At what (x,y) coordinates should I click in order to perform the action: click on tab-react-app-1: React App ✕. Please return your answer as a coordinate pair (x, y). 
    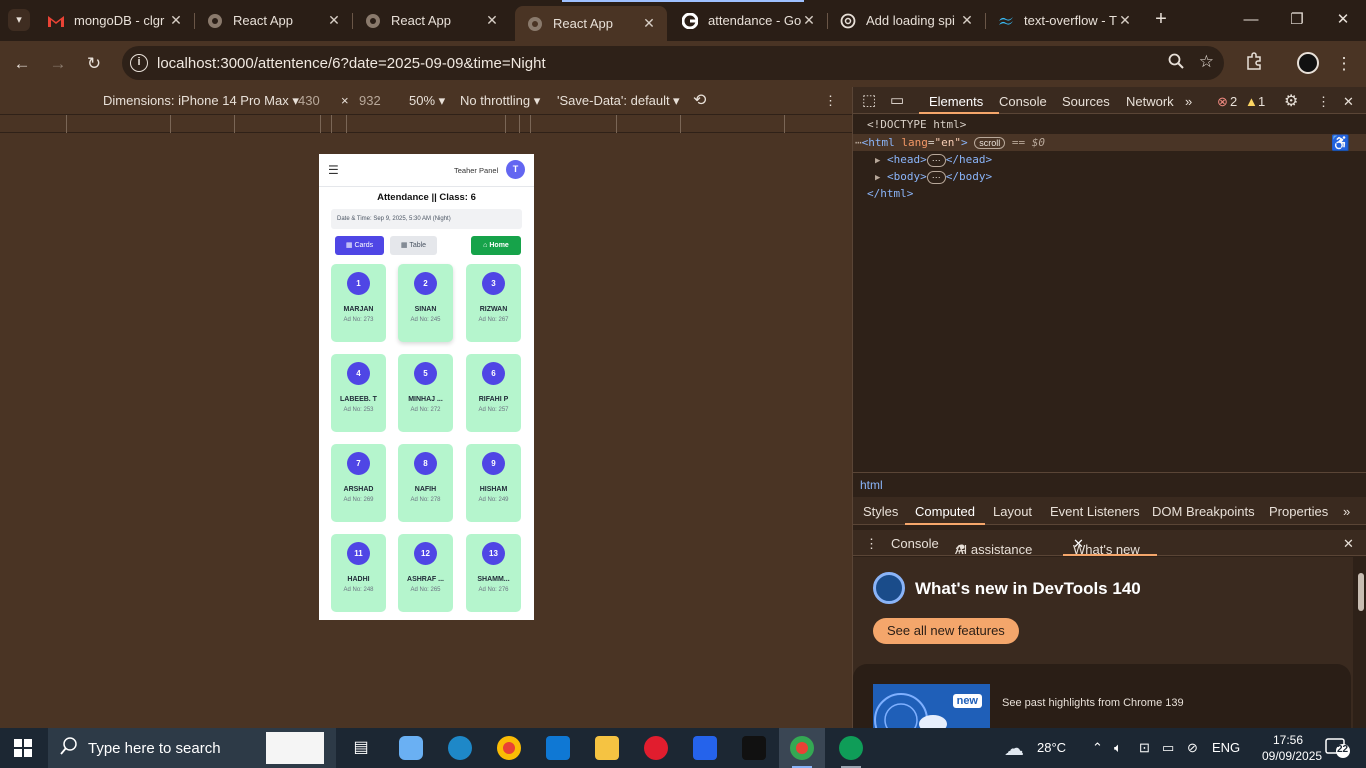
    Looking at the image, I should click on (273, 20).